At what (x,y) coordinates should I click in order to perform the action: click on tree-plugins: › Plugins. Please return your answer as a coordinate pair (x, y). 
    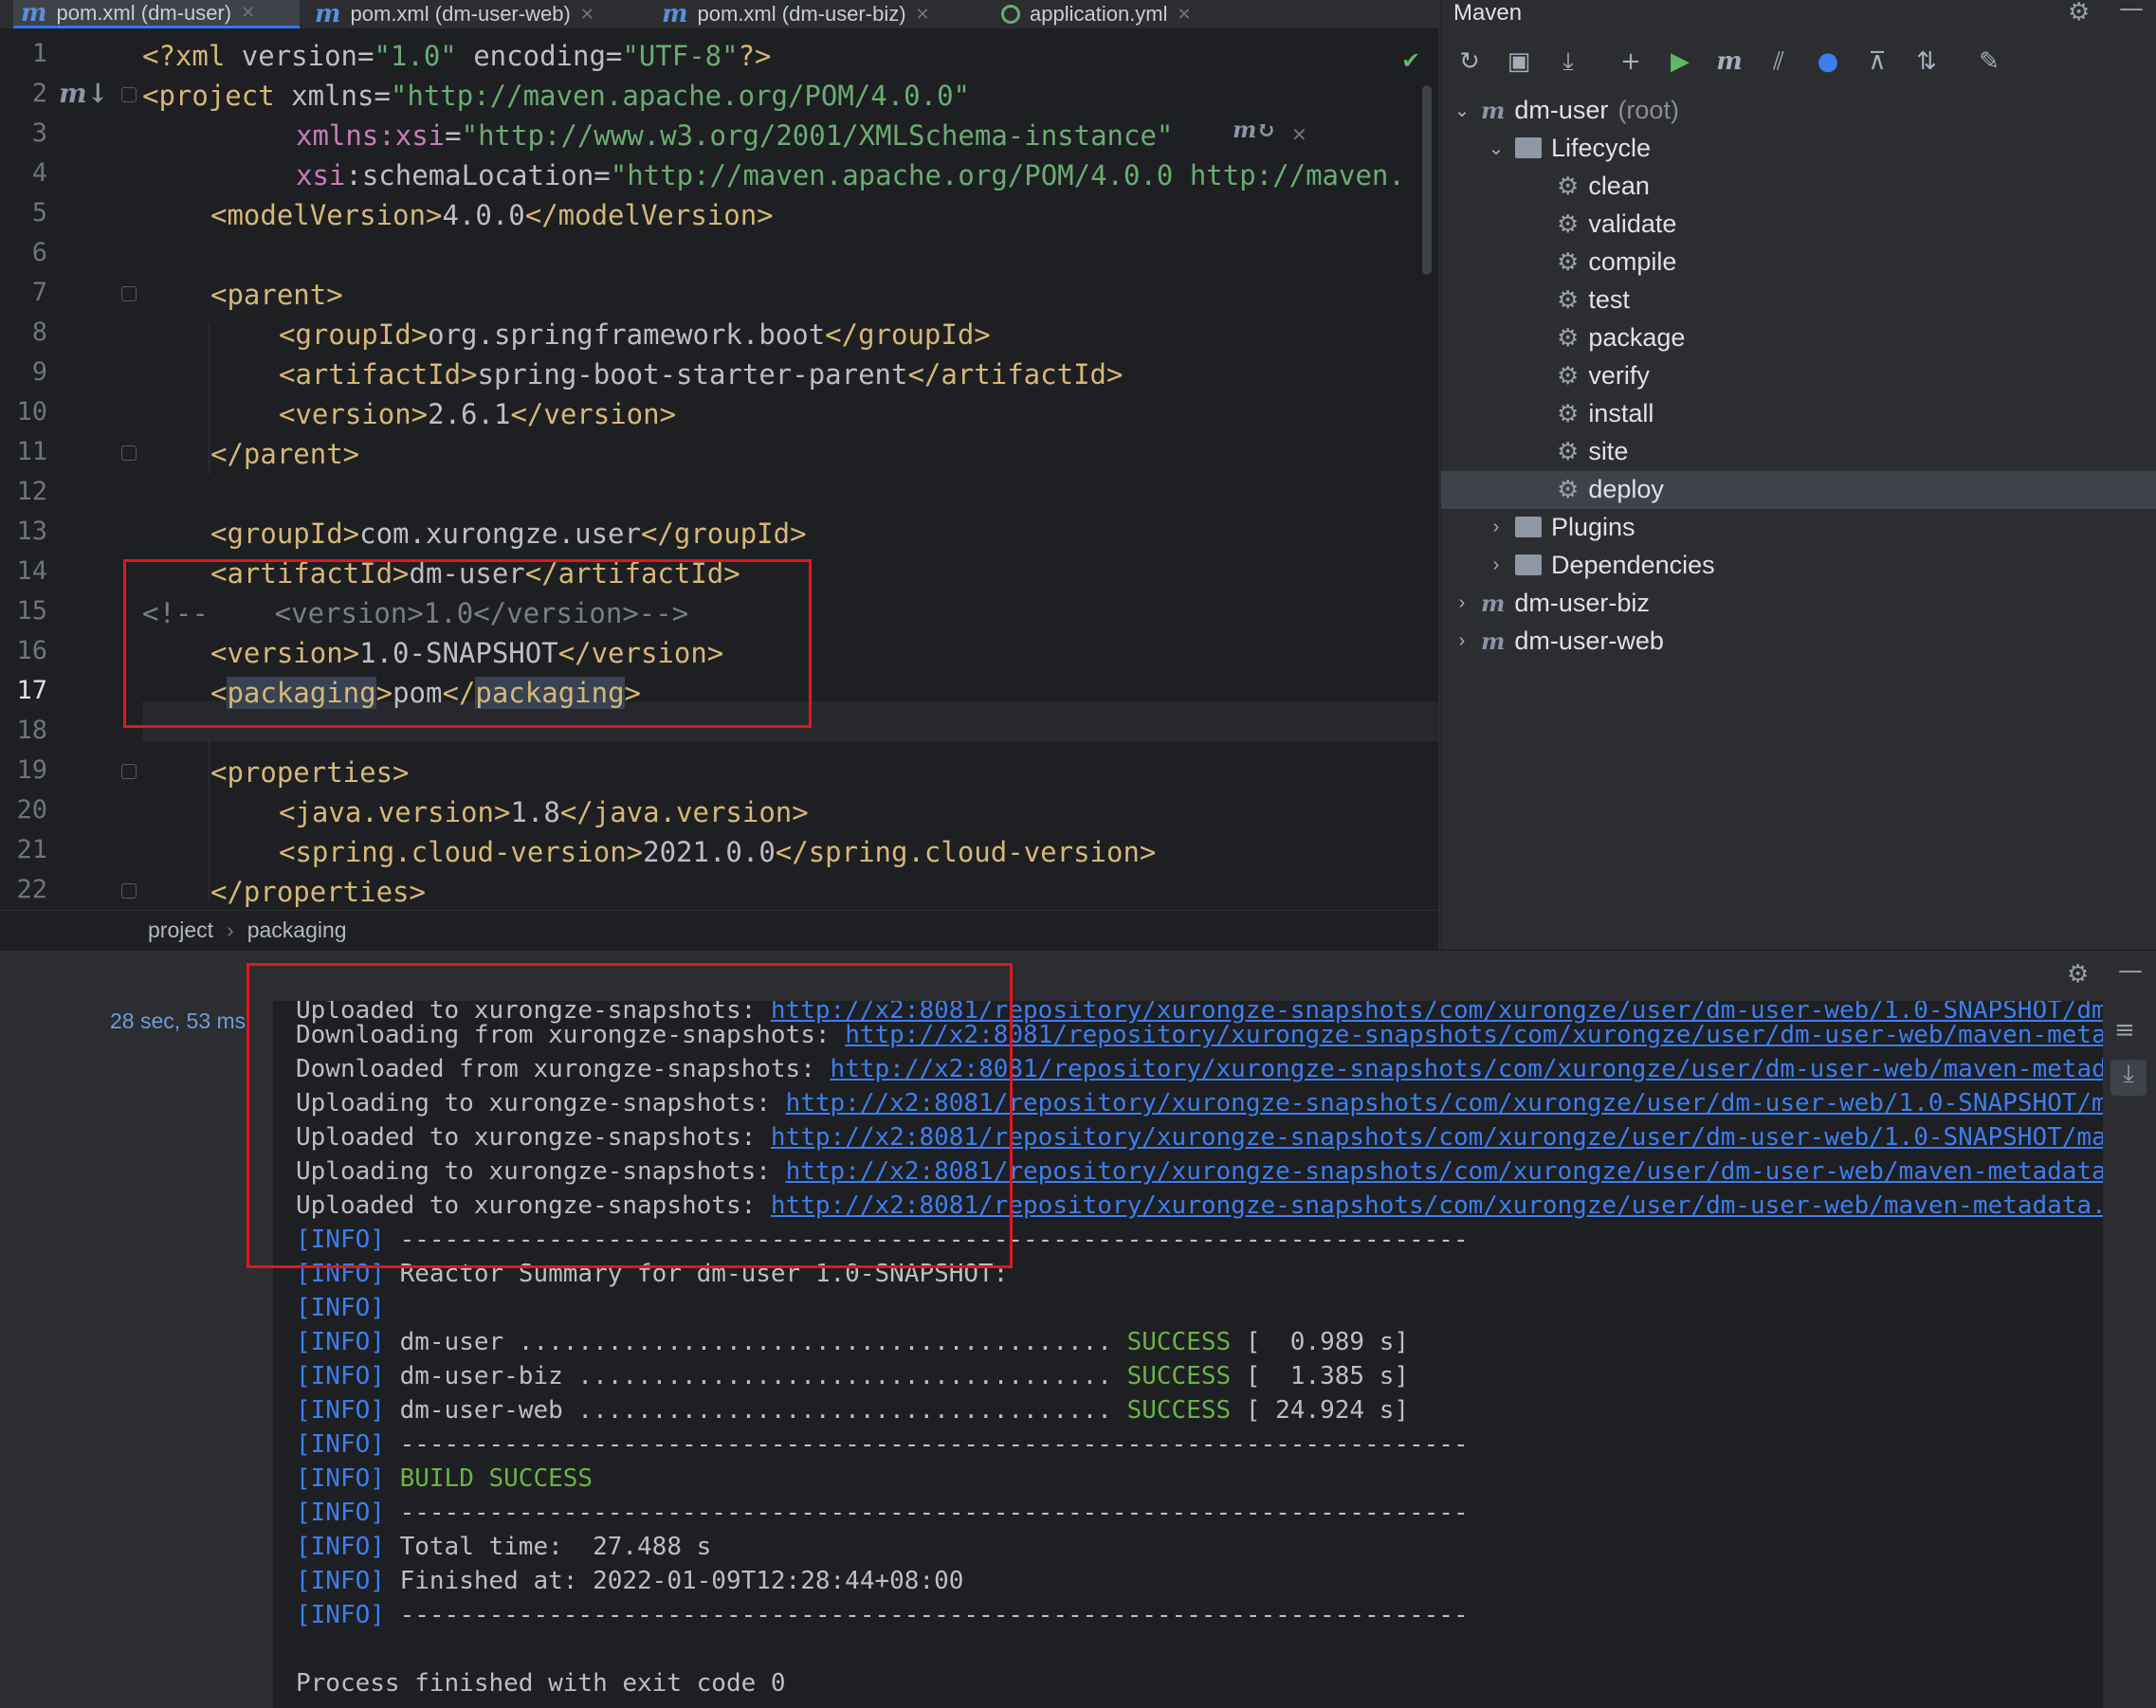
    Looking at the image, I should click on (1561, 527).